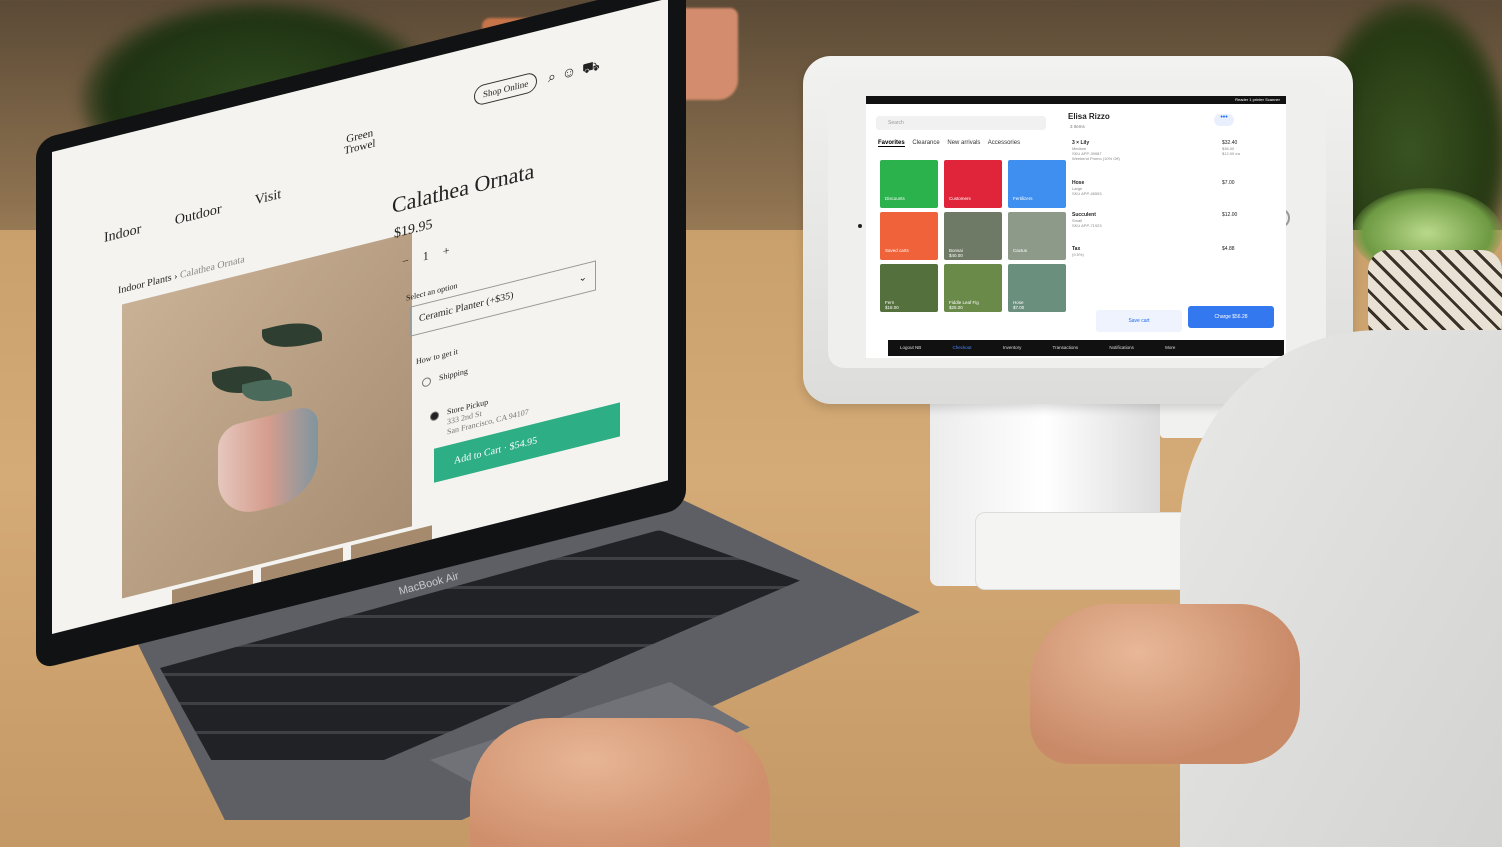 The width and height of the screenshot is (1502, 847). I want to click on nav-notifications: Notifications, so click(1121, 347).